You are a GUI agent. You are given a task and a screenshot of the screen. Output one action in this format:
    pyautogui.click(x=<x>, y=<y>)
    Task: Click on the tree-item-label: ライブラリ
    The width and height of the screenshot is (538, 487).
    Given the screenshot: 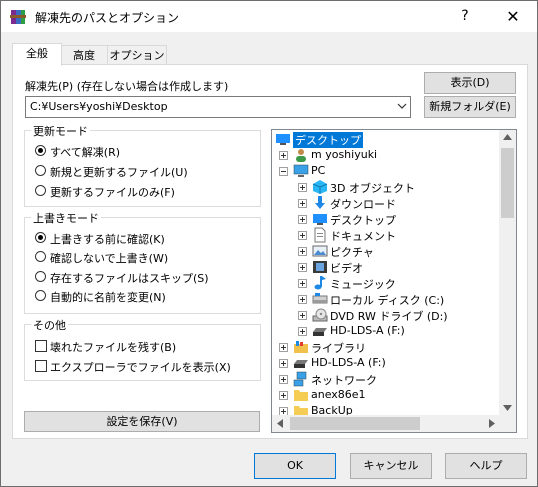 What is the action you would take?
    pyautogui.click(x=338, y=348)
    